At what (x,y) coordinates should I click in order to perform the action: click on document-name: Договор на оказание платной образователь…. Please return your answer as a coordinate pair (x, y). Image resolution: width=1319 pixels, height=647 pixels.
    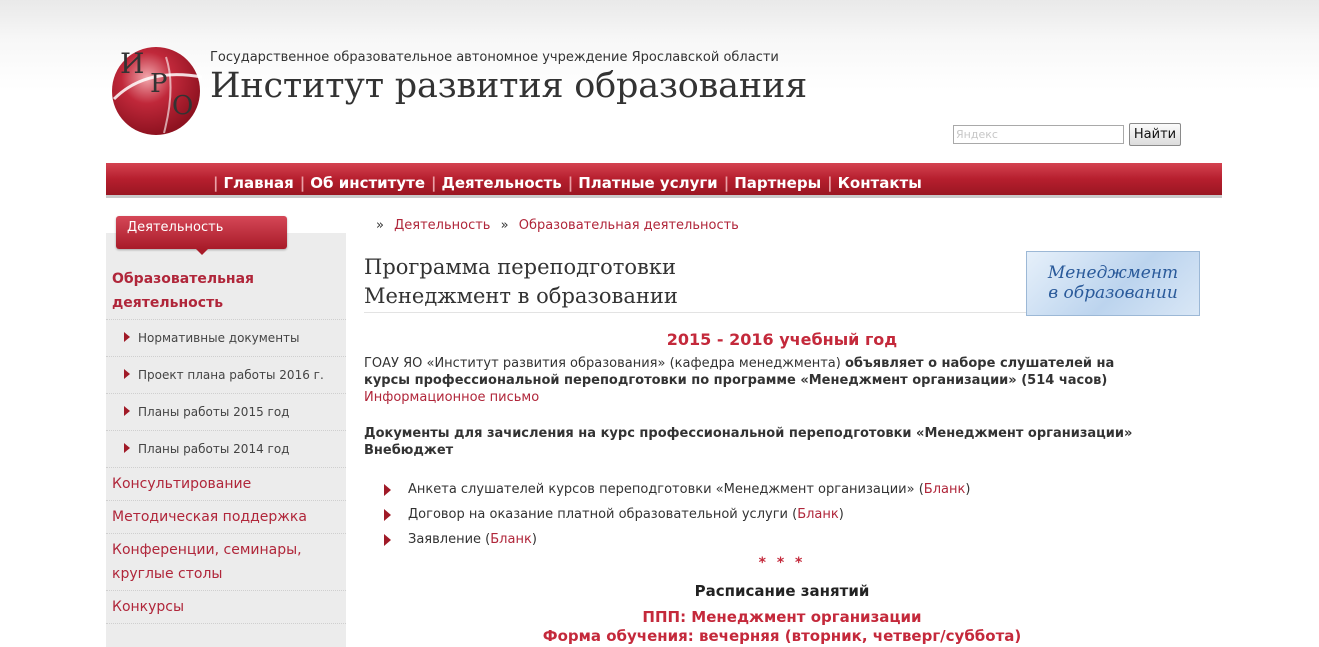
    Looking at the image, I should click on (598, 514).